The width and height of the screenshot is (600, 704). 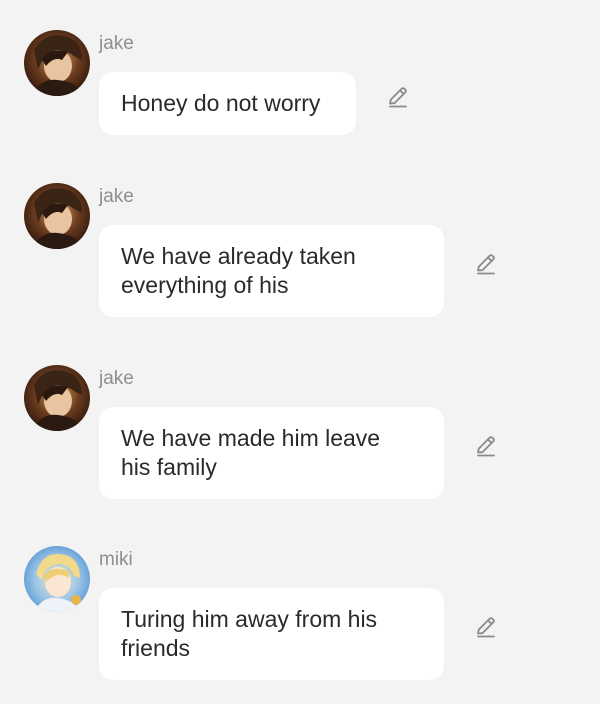 I want to click on message-text: We have made him leave his family, so click(x=251, y=452).